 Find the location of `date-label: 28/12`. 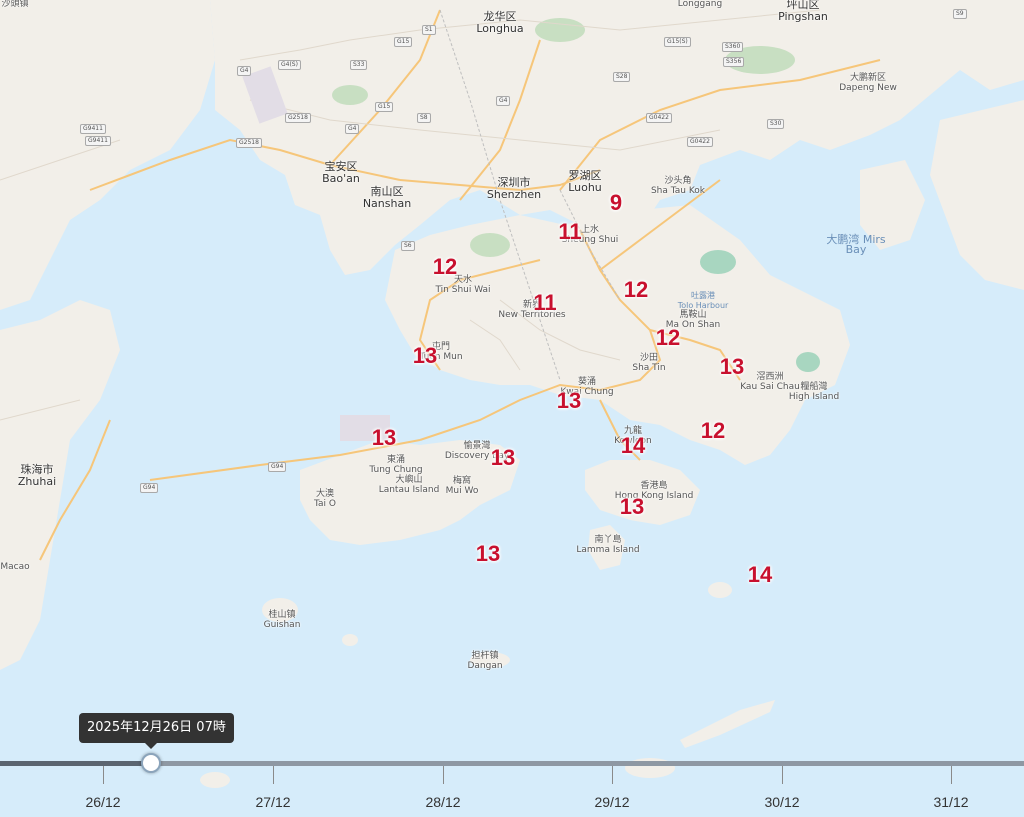

date-label: 28/12 is located at coordinates (442, 802).